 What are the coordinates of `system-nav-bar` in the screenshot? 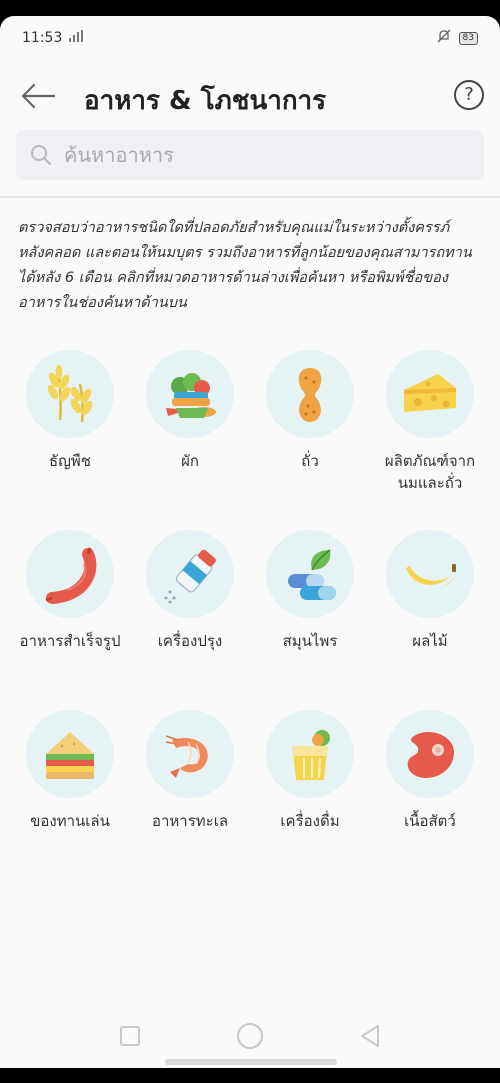 It's located at (250, 1036).